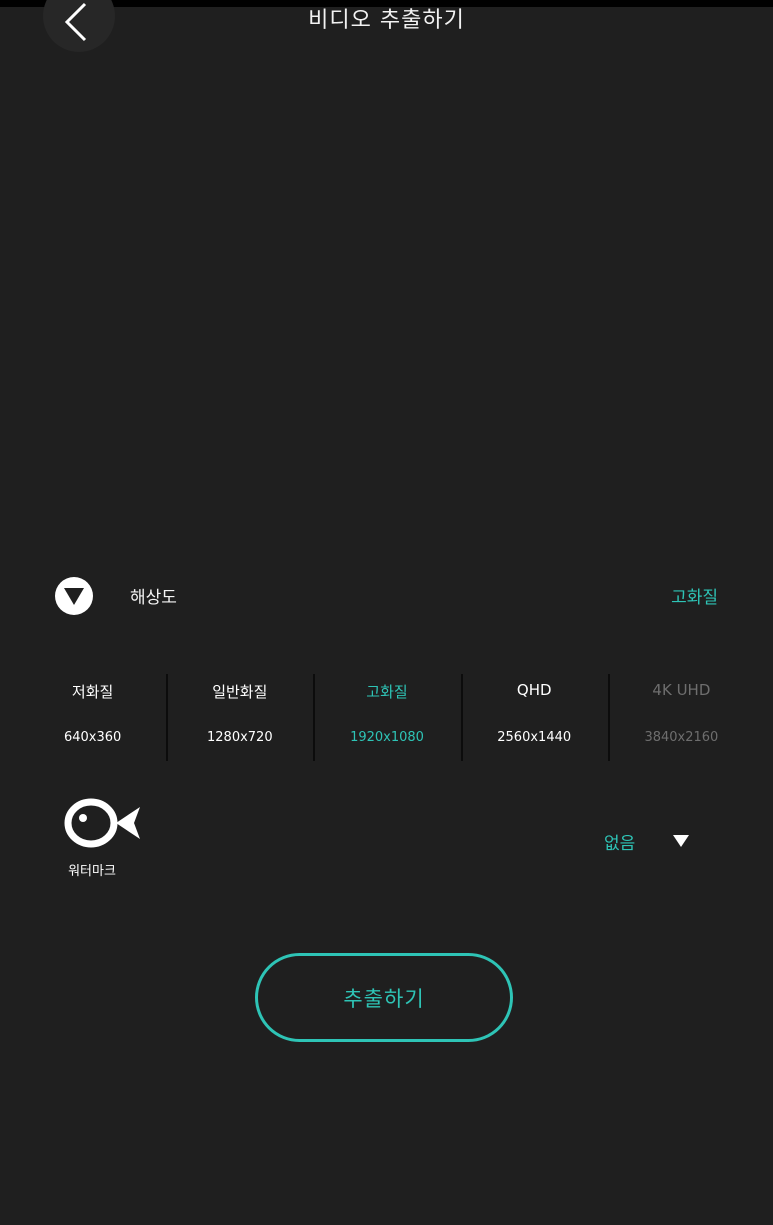 The height and width of the screenshot is (1225, 773). Describe the element at coordinates (386, 20) in the screenshot. I see `page-title: 비디오 추출하기` at that location.